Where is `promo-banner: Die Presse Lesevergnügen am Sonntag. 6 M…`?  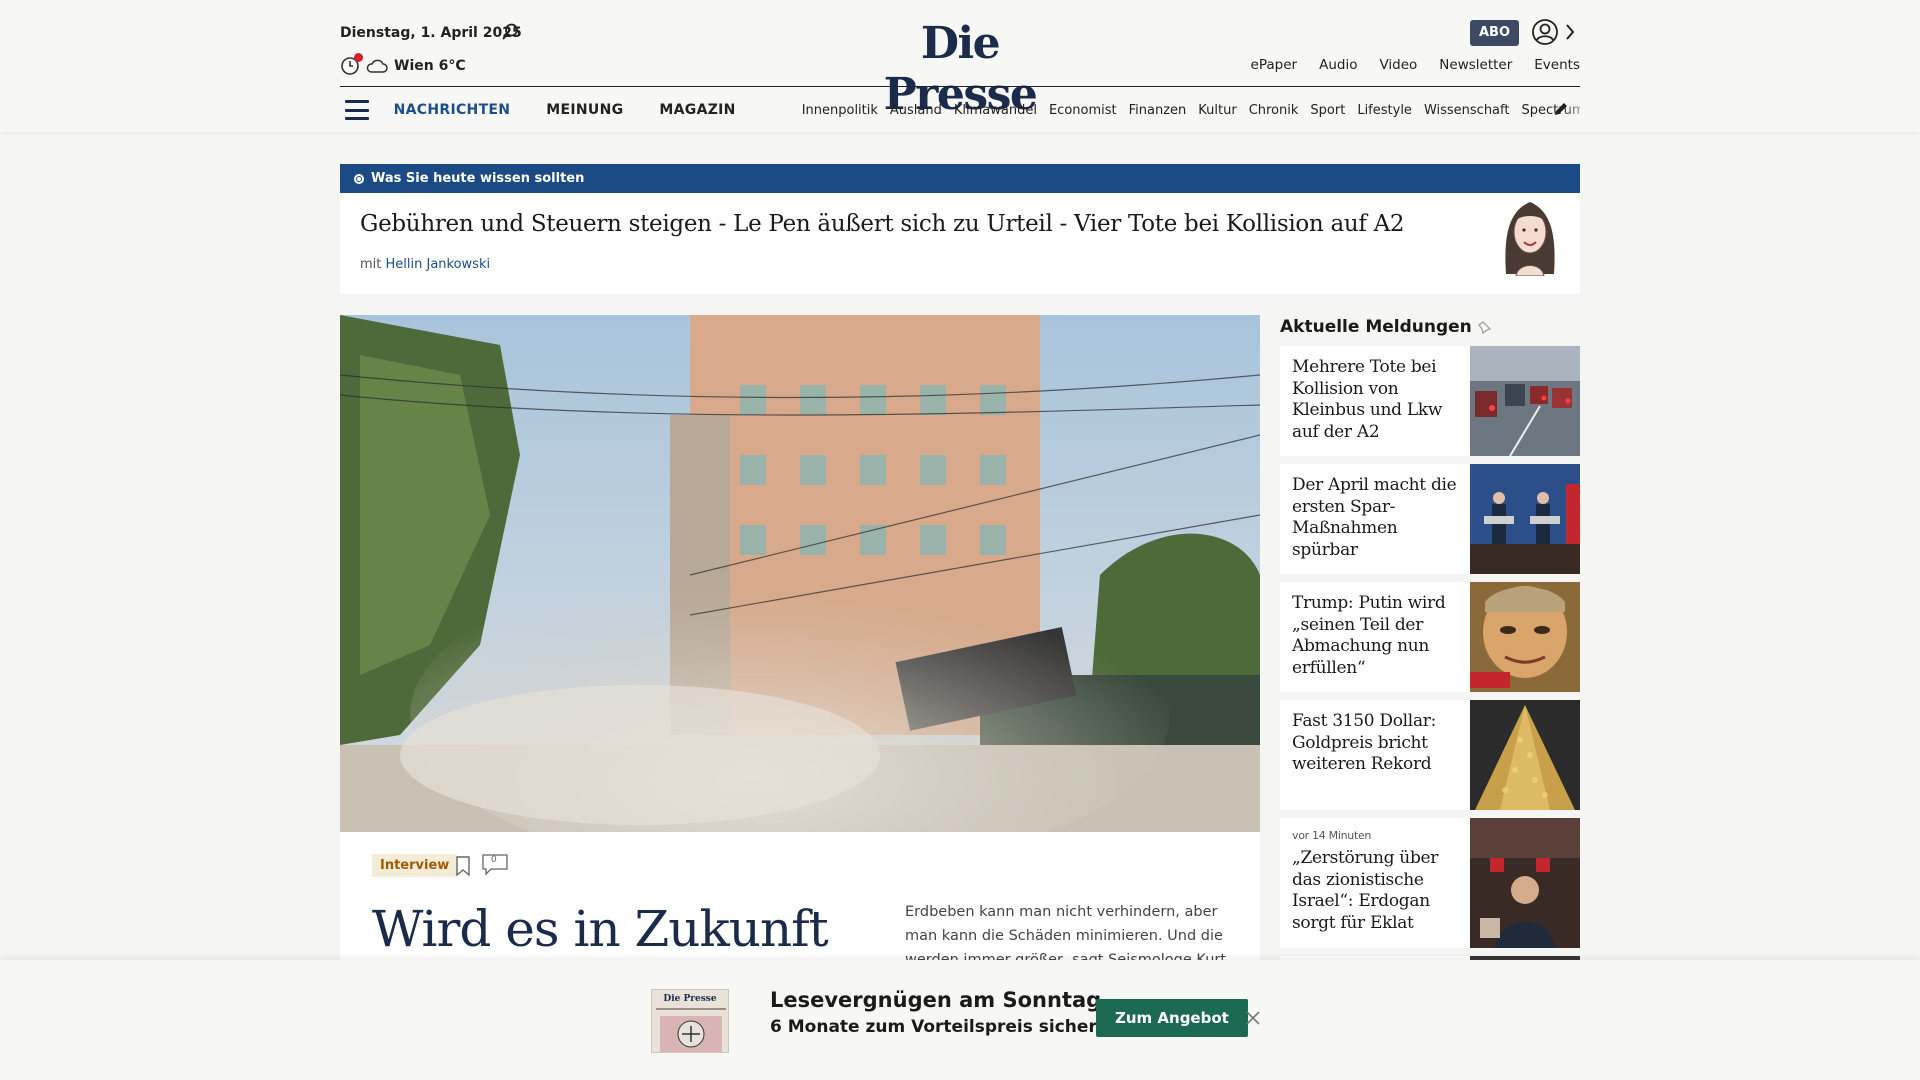
promo-banner: Die Presse Lesevergnügen am Sonntag. 6 M… is located at coordinates (960, 1020).